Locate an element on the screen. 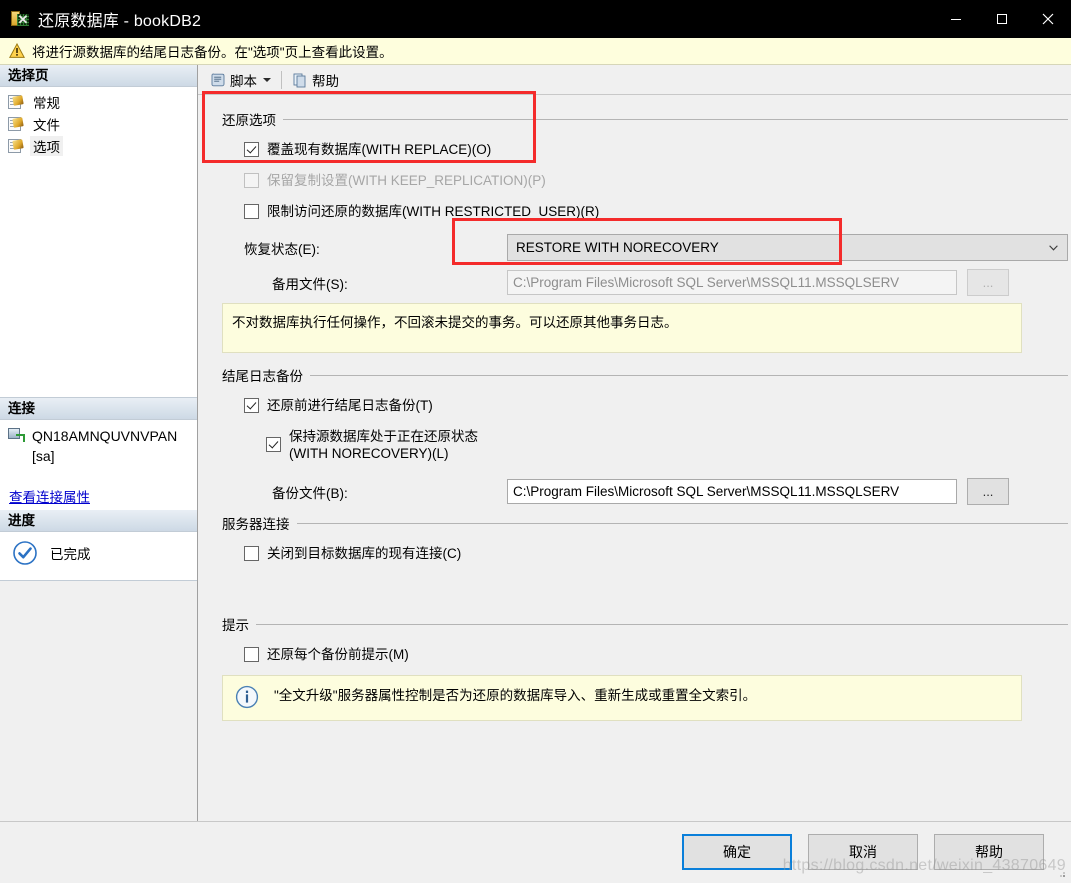  server-connections-title: 服务器连接 is located at coordinates (645, 523).